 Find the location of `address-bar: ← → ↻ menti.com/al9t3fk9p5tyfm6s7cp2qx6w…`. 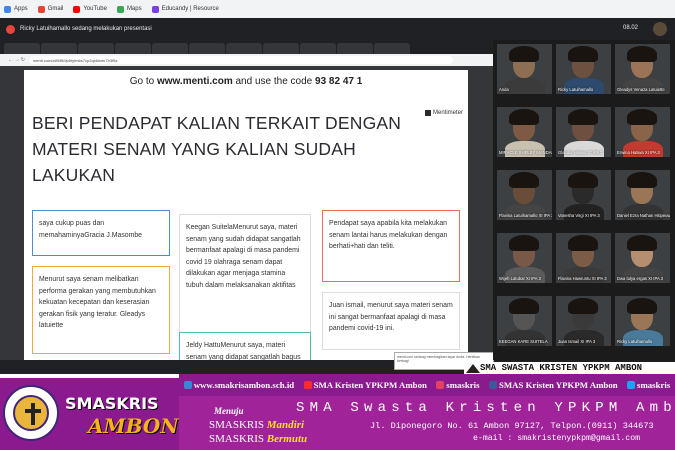

address-bar: ← → ↻ menti.com/al9t3fk9p5tyfm6s7cp2qx6w… is located at coordinates (246, 60).